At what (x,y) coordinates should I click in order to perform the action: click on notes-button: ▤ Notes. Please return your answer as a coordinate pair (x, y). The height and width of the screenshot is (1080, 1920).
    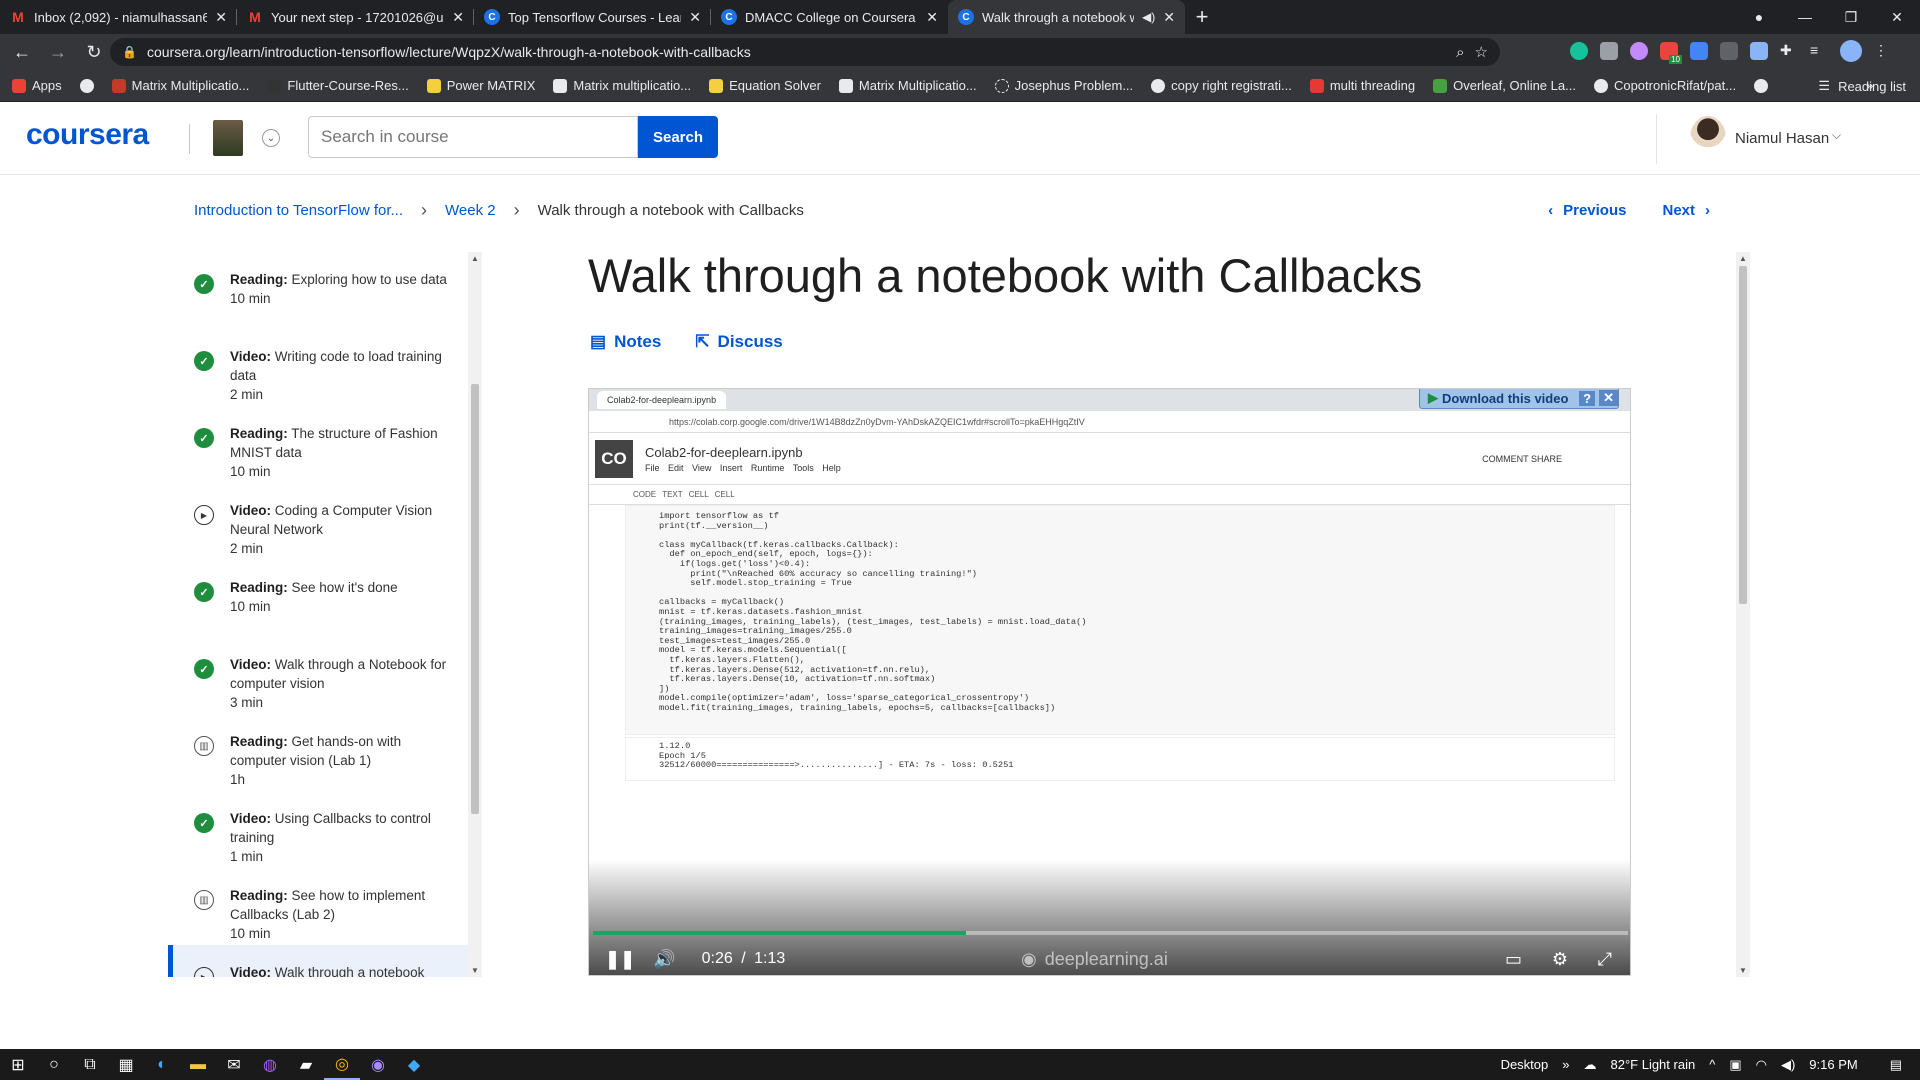
    Looking at the image, I should click on (625, 342).